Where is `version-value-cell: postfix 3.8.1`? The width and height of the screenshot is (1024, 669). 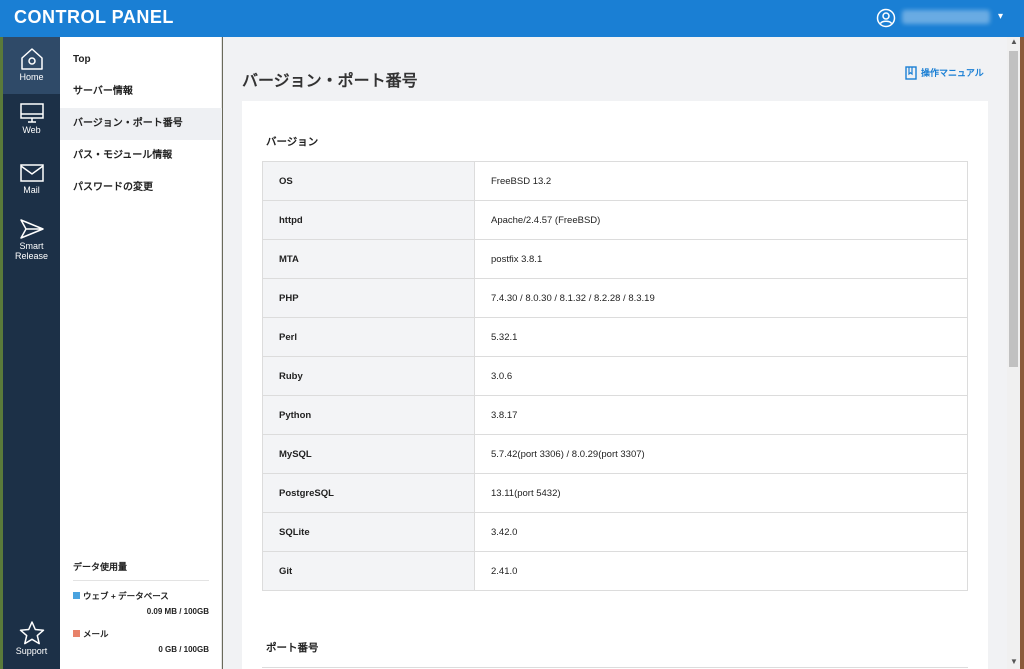
version-value-cell: postfix 3.8.1 is located at coordinates (721, 259).